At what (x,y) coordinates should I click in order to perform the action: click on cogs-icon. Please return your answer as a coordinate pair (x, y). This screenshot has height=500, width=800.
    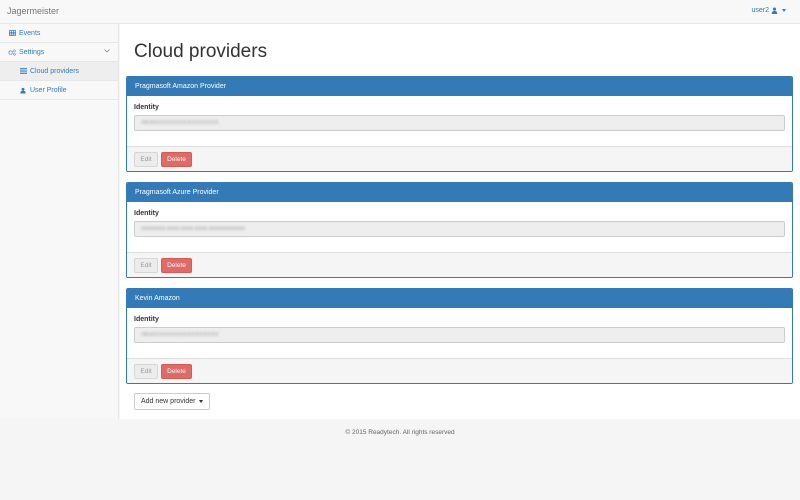
    Looking at the image, I should click on (12, 52).